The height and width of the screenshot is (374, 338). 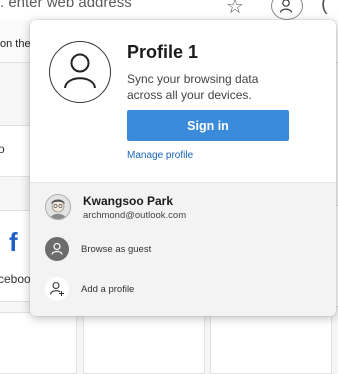 I want to click on profile-button, so click(x=287, y=10).